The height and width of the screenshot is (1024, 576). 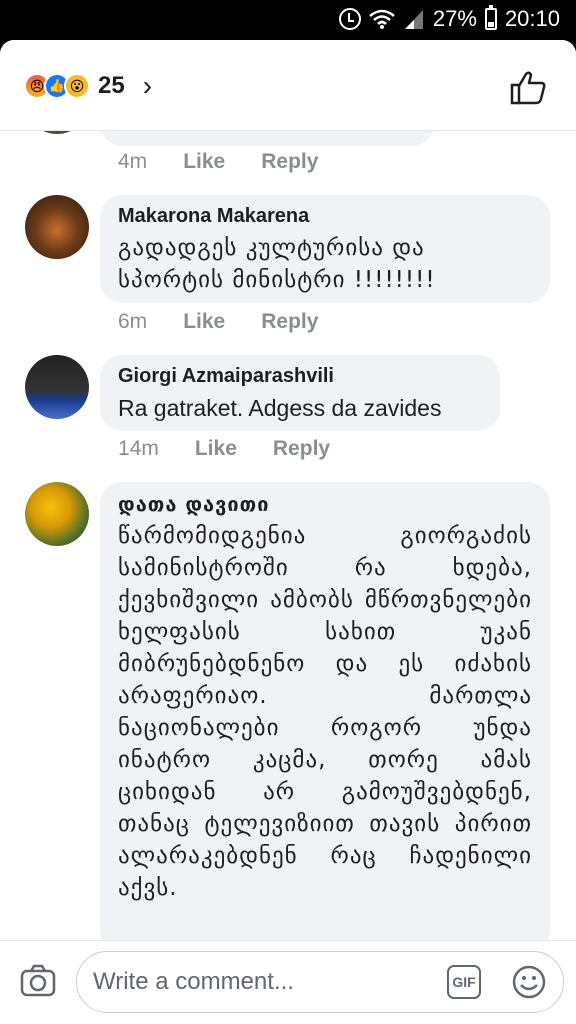 I want to click on comment-author: Makarona Makarena, so click(x=325, y=216).